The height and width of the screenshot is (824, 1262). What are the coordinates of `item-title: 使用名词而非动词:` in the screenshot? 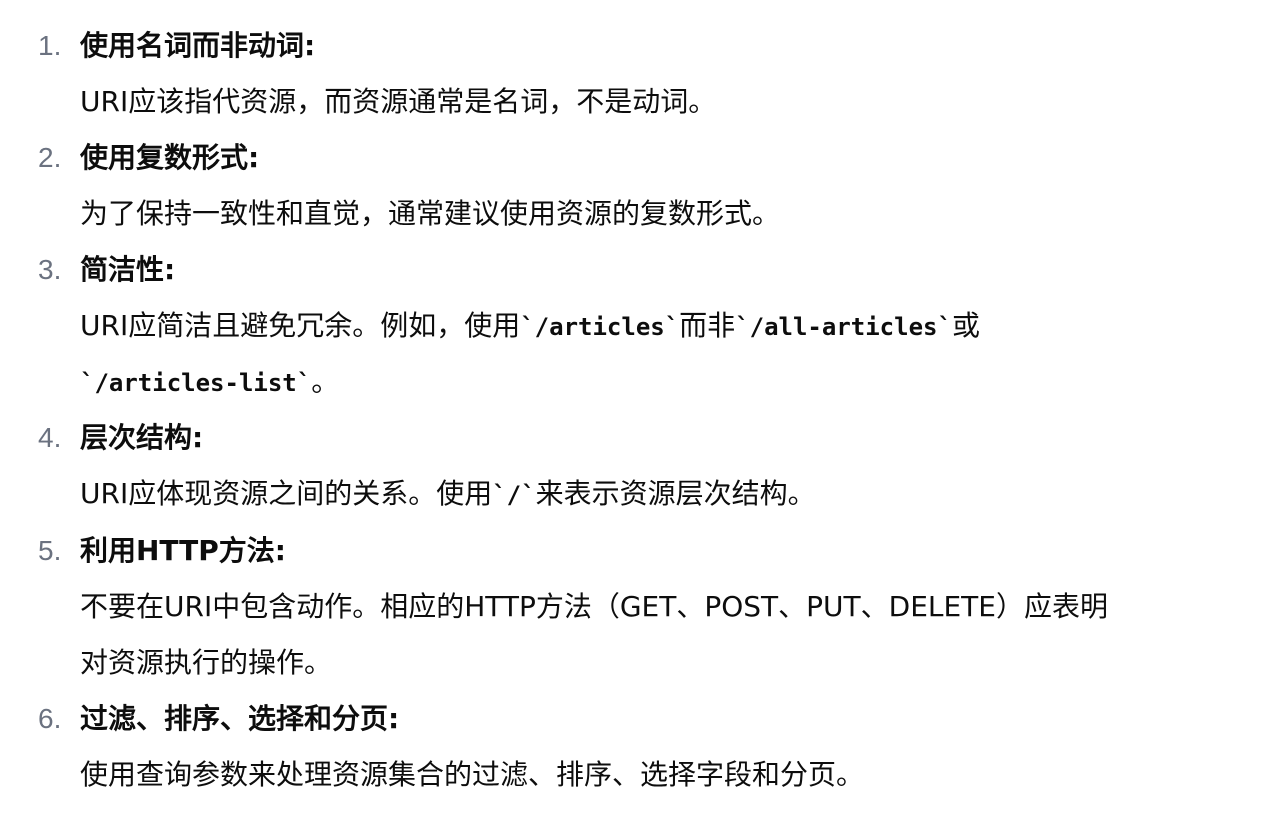 It's located at (198, 45).